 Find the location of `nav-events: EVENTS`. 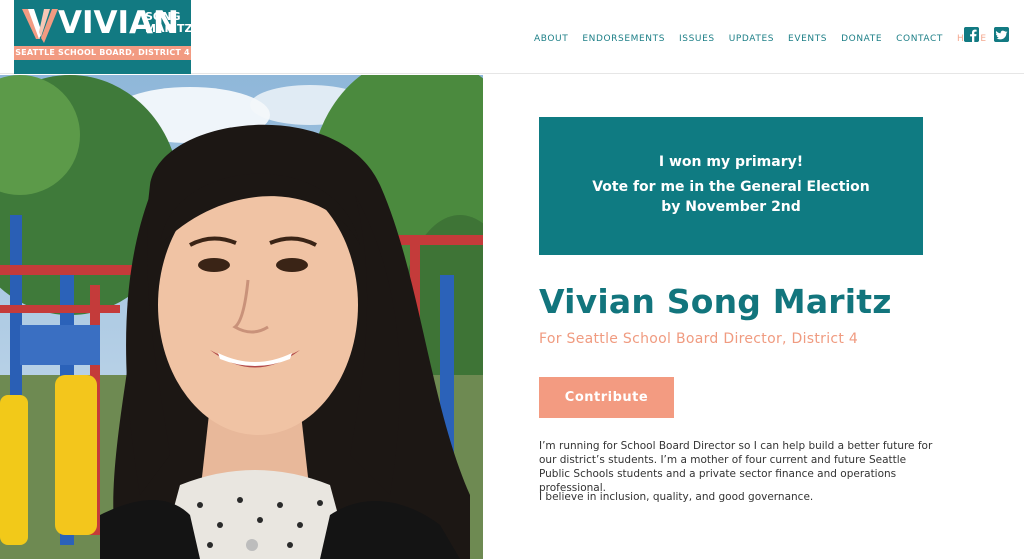

nav-events: EVENTS is located at coordinates (807, 39).